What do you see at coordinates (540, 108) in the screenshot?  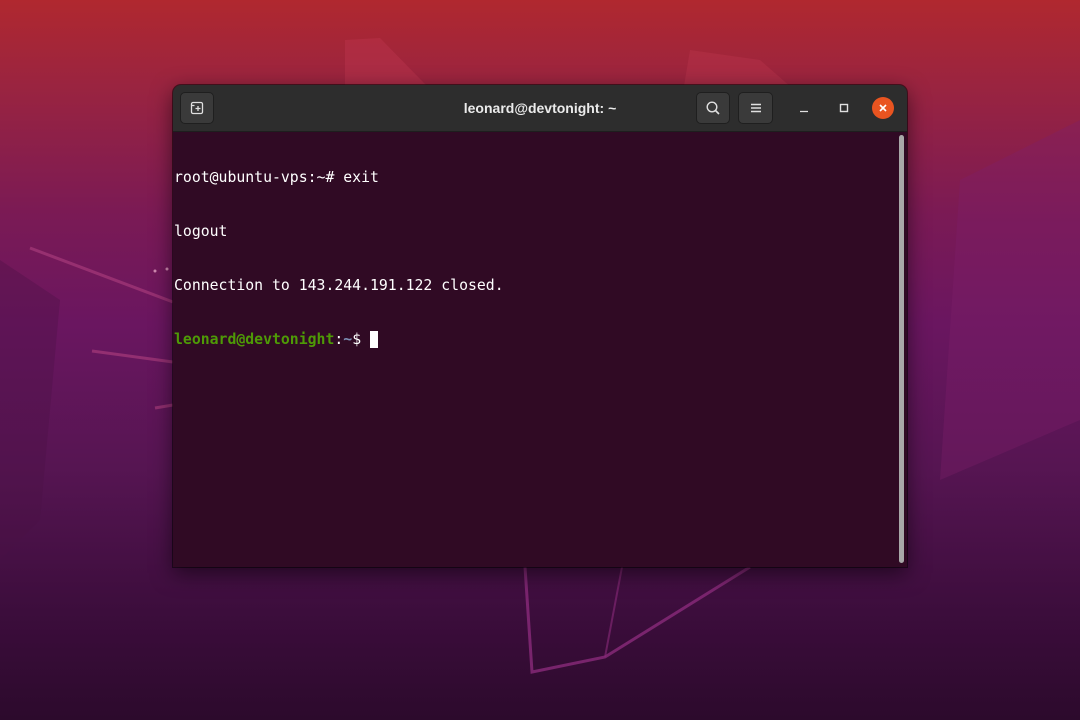 I see `window-headerbar: leonard@devtonight: ~` at bounding box center [540, 108].